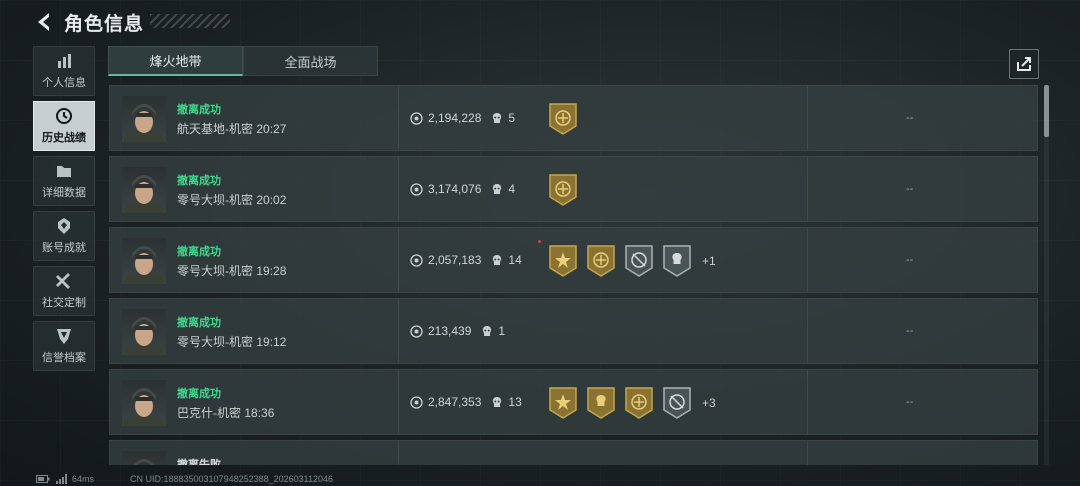 The width and height of the screenshot is (1080, 486). Describe the element at coordinates (455, 189) in the screenshot. I see `loot-value: 3,174,076` at that location.